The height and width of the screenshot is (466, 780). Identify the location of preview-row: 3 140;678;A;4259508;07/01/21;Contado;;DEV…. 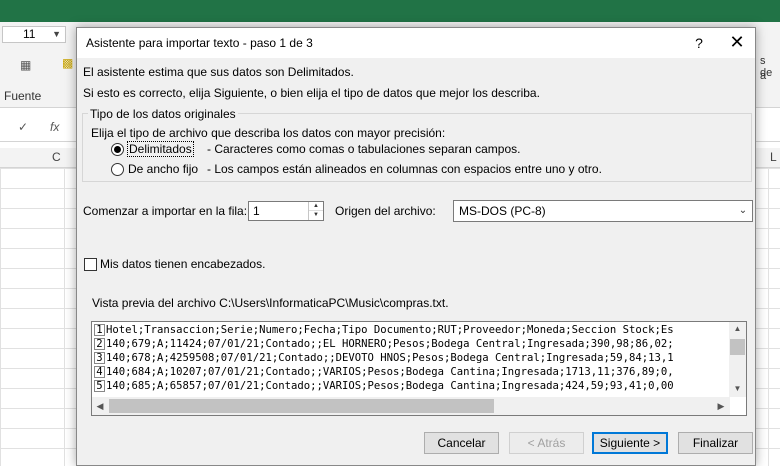
(384, 358).